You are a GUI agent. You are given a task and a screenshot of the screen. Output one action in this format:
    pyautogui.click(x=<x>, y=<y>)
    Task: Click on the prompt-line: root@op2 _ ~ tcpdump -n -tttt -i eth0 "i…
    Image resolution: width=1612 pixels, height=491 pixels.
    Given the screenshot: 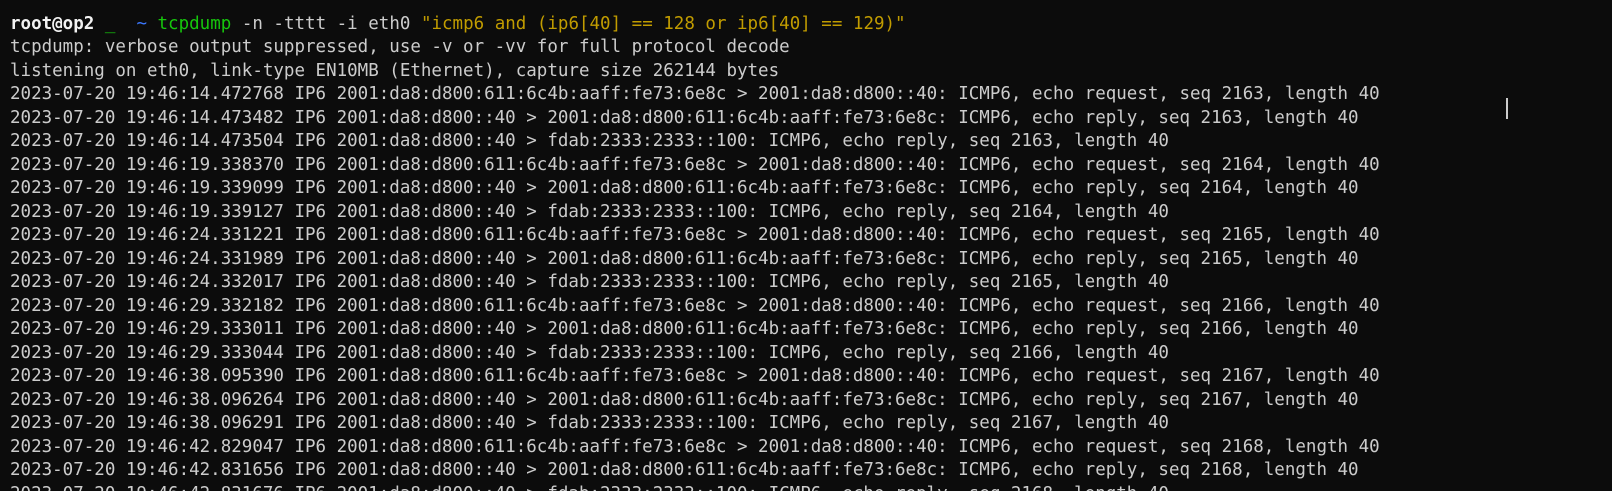 What is the action you would take?
    pyautogui.click(x=811, y=25)
    